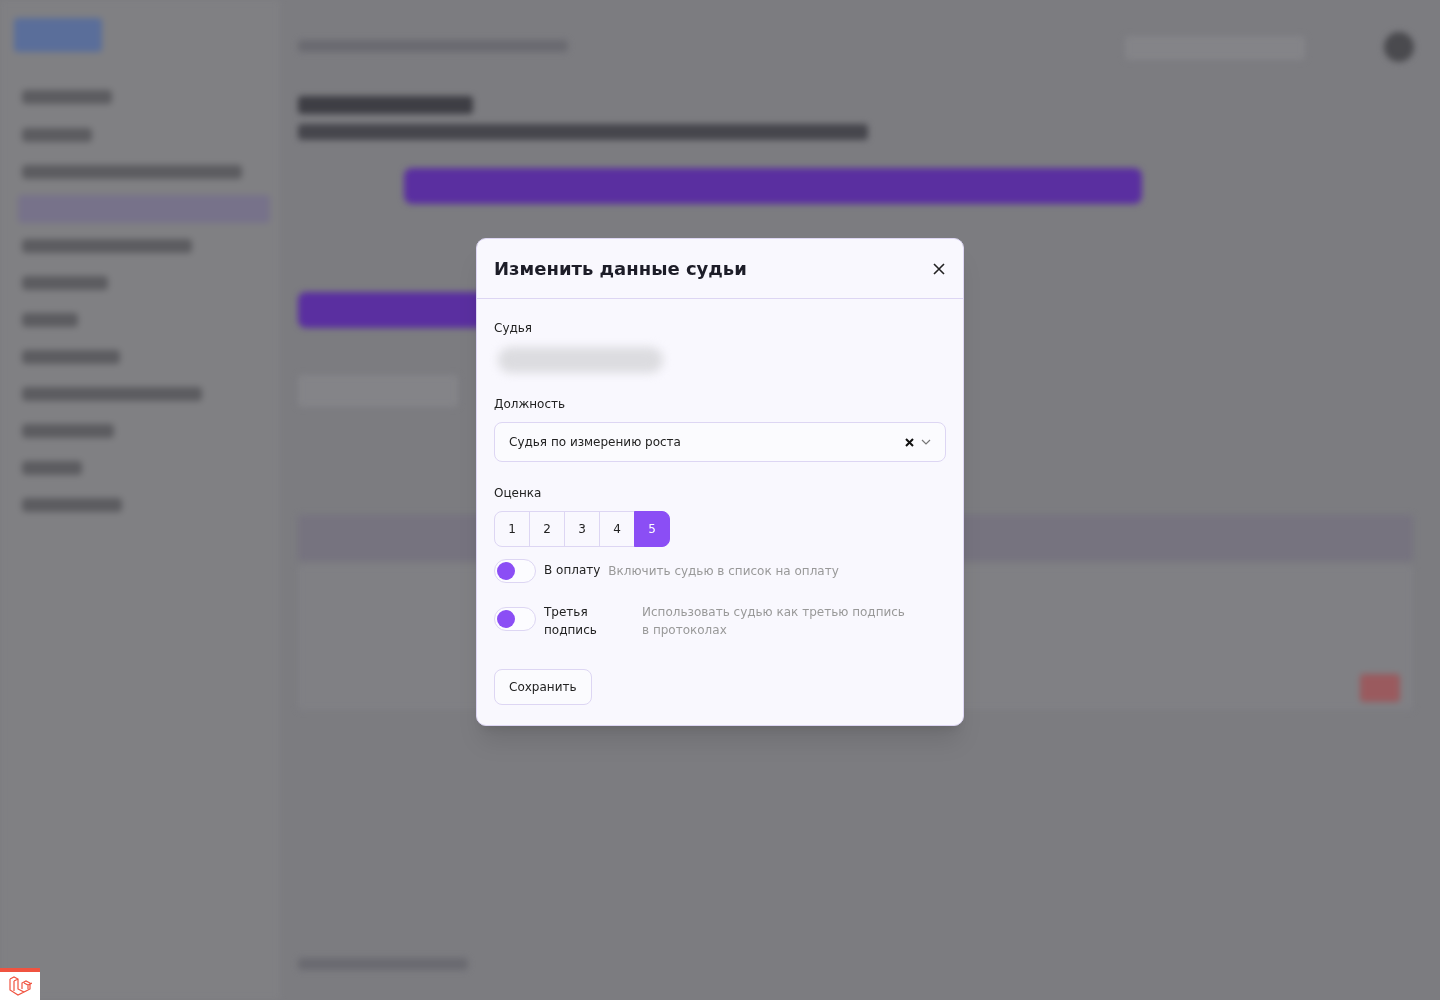 The height and width of the screenshot is (1000, 1440). Describe the element at coordinates (939, 268) in the screenshot. I see `close-icon` at that location.